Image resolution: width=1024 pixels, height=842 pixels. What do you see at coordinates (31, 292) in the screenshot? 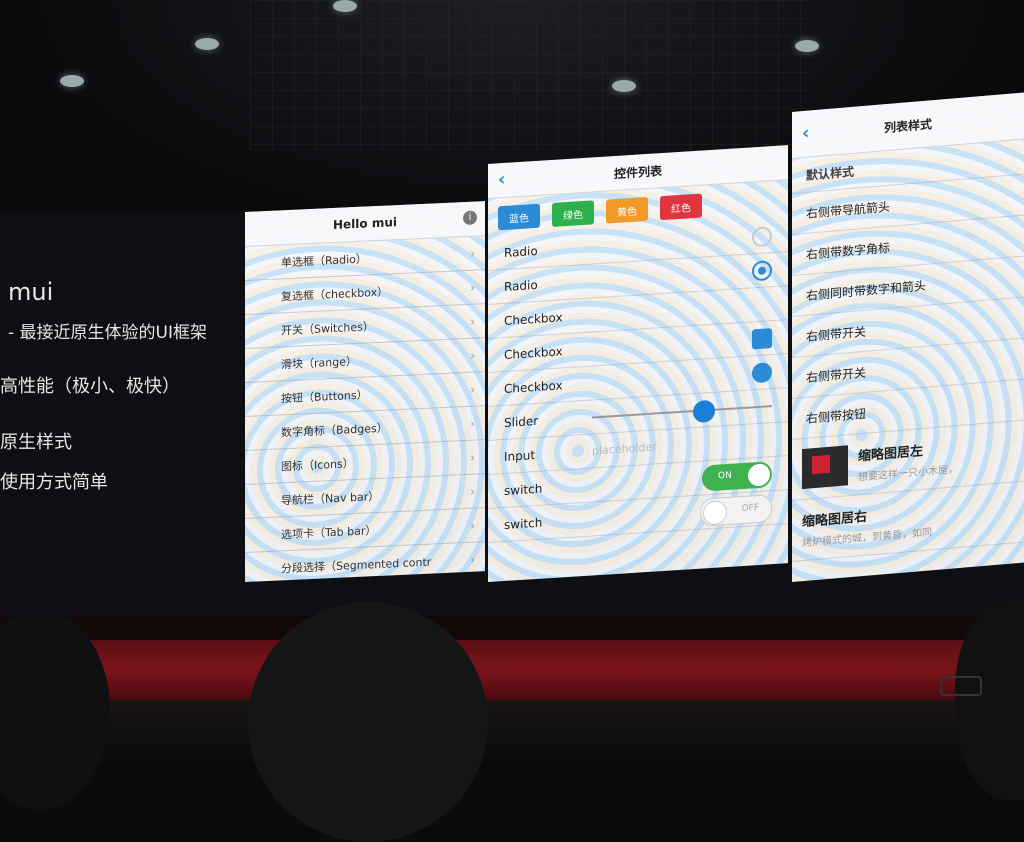
I see `slide-title: mui` at bounding box center [31, 292].